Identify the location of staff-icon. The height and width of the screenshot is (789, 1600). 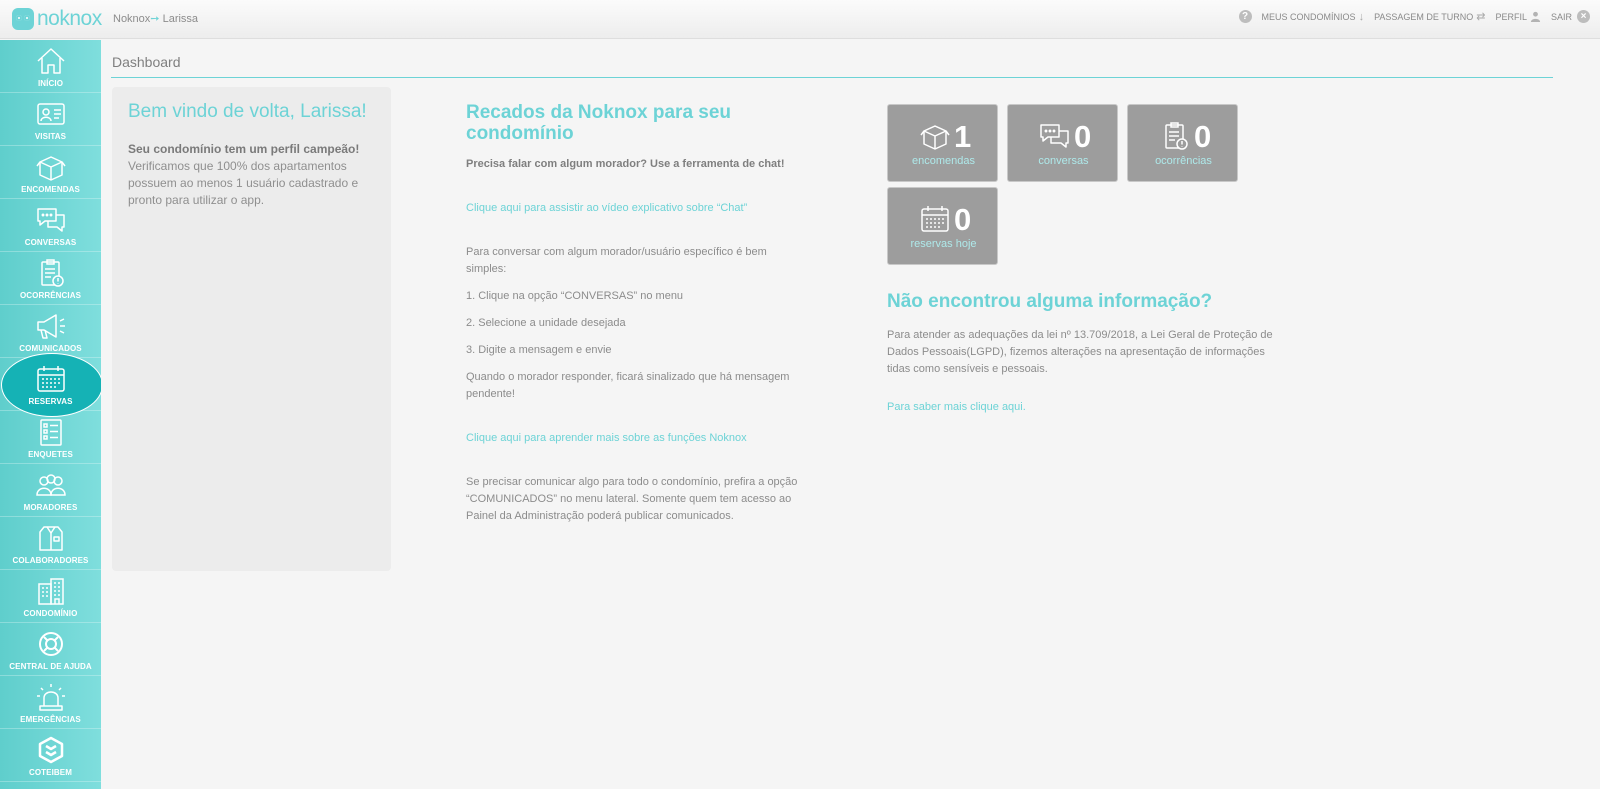
(50, 538).